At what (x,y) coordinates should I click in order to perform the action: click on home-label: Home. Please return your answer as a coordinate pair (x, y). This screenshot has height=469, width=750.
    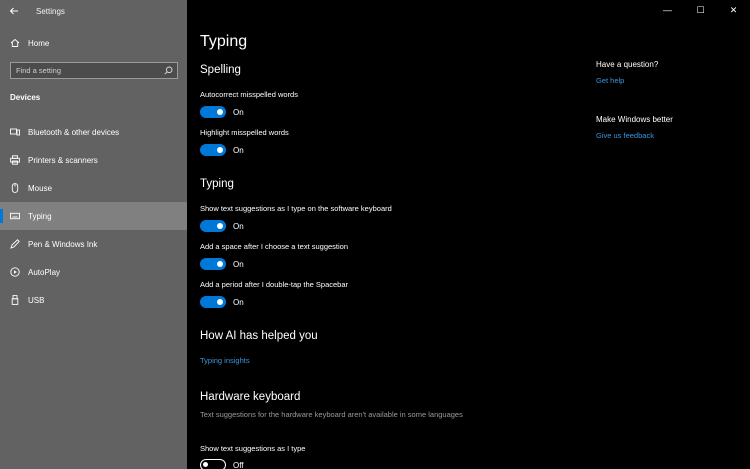
    Looking at the image, I should click on (39, 43).